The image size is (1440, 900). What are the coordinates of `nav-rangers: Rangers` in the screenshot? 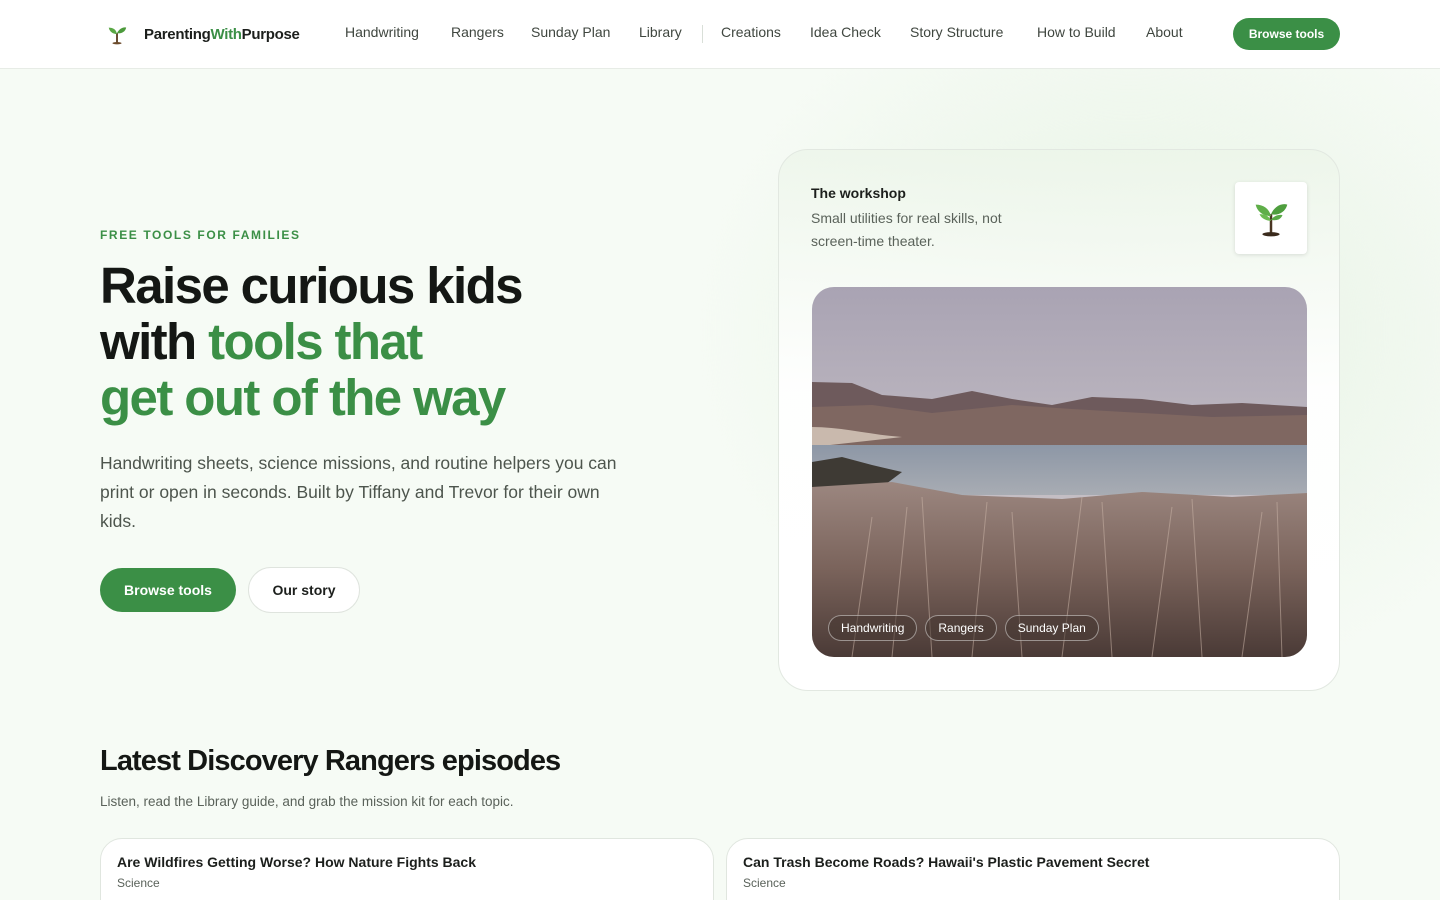 It's located at (477, 32).